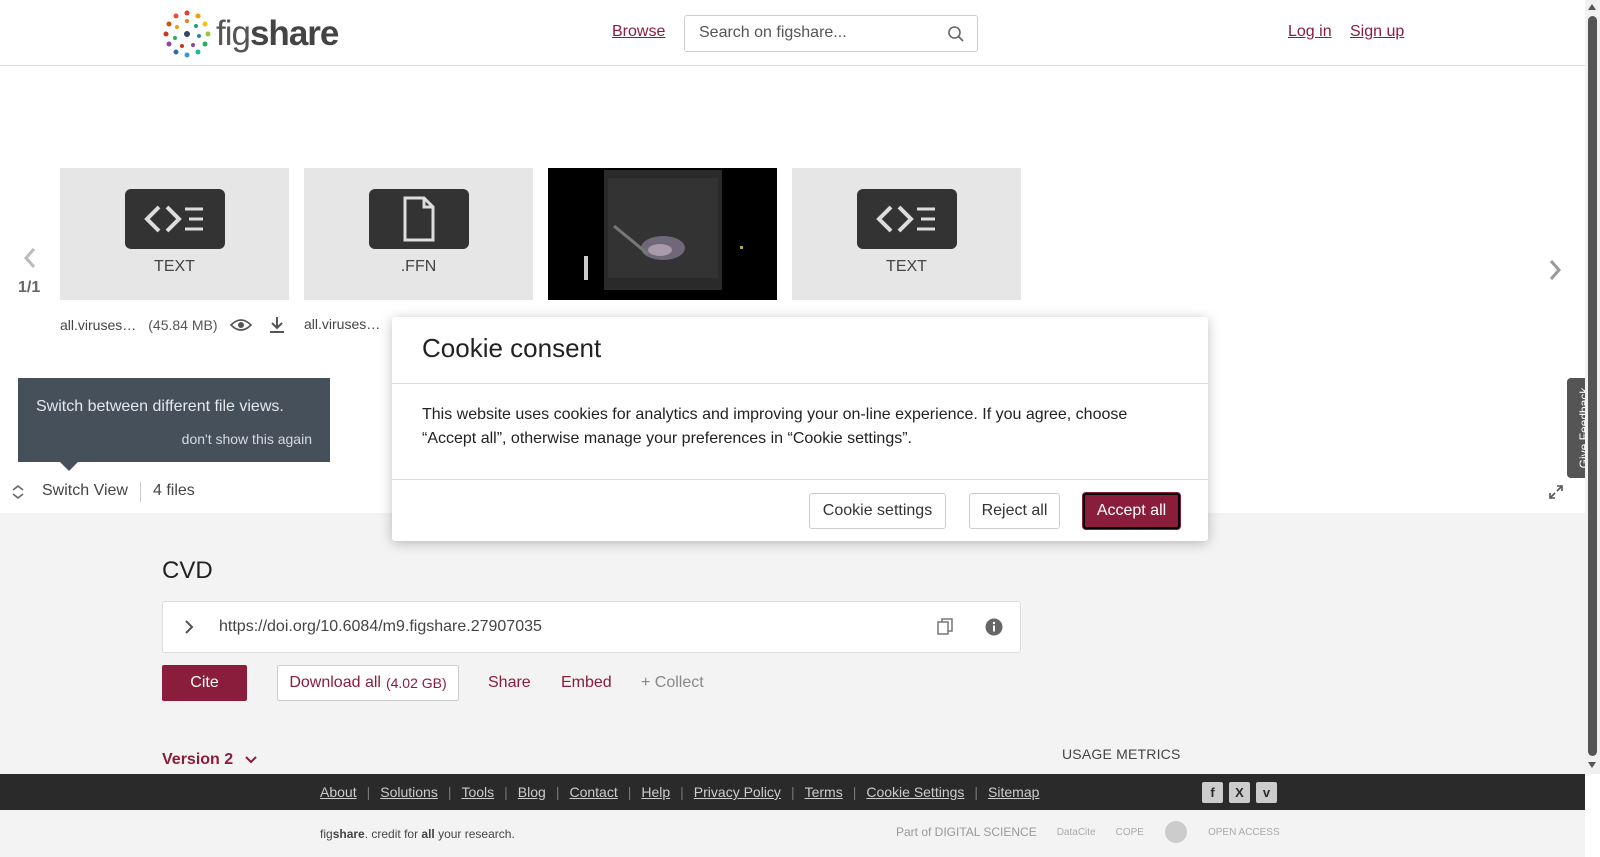 Image resolution: width=1600 pixels, height=857 pixels. I want to click on footer-link-blog: Blog, so click(532, 792).